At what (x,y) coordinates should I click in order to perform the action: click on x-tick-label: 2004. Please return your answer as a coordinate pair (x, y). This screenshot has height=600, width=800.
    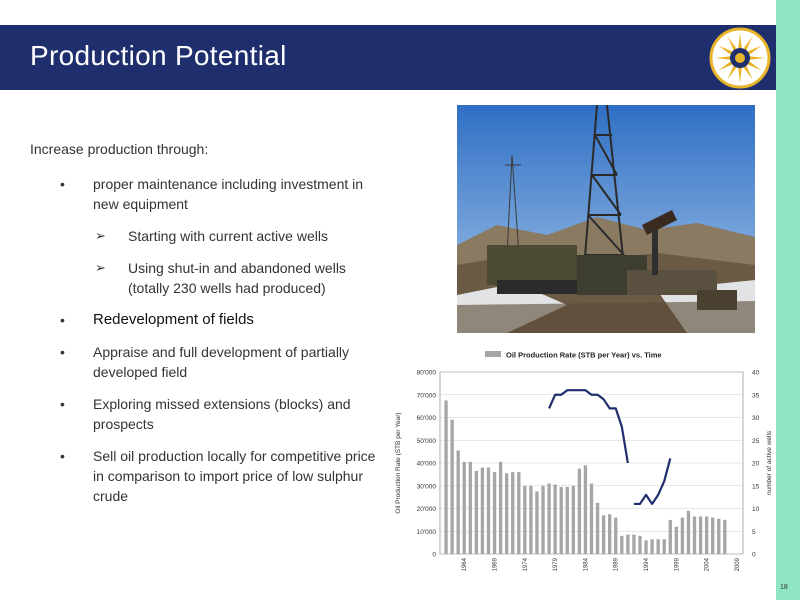
    Looking at the image, I should click on (708, 564).